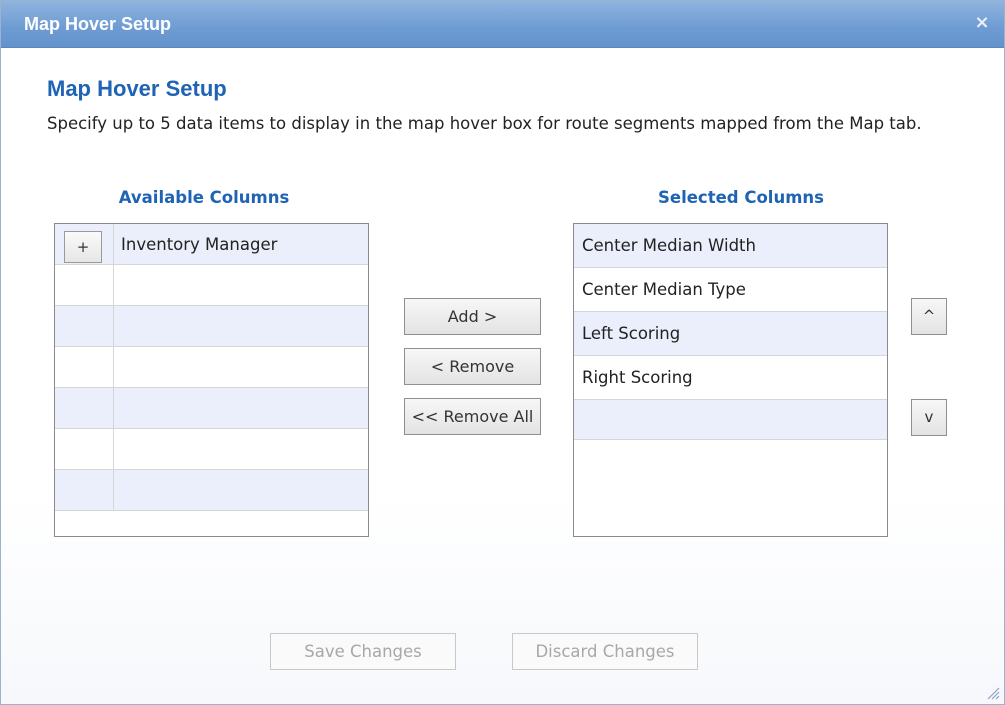 The width and height of the screenshot is (1005, 705). What do you see at coordinates (605, 651) in the screenshot?
I see `discard-changes-button: Discard Changes` at bounding box center [605, 651].